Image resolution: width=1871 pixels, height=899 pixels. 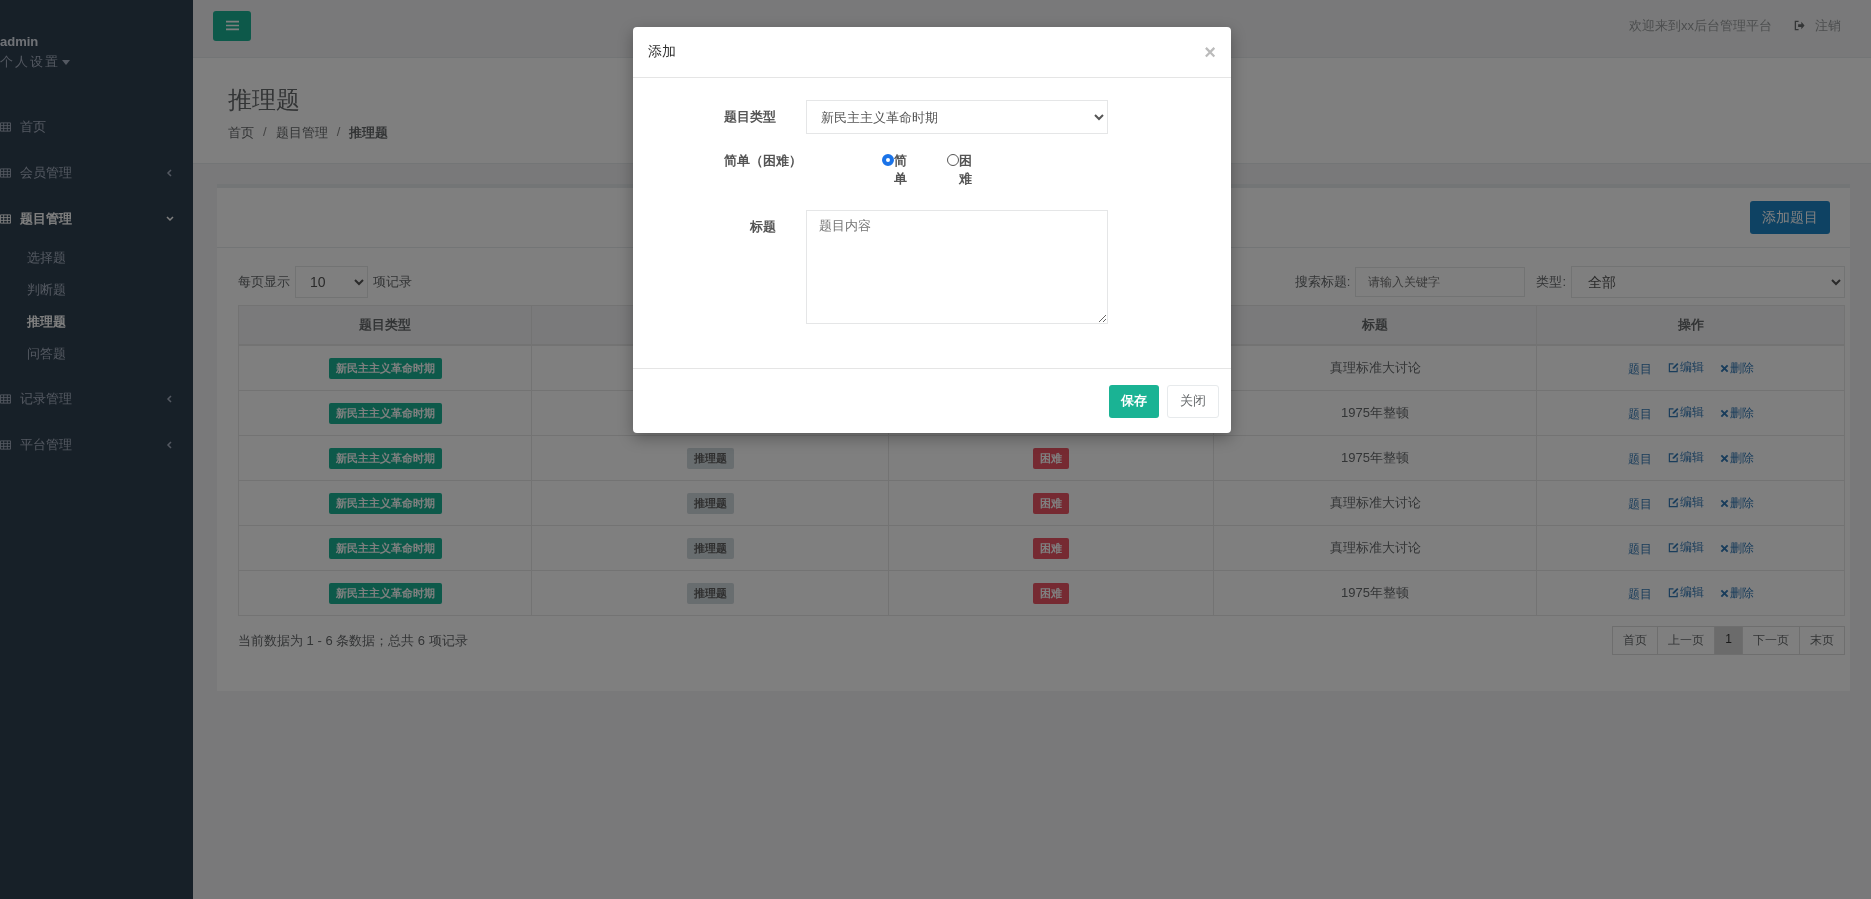 I want to click on field-label: 简单（困难）, so click(x=762, y=161).